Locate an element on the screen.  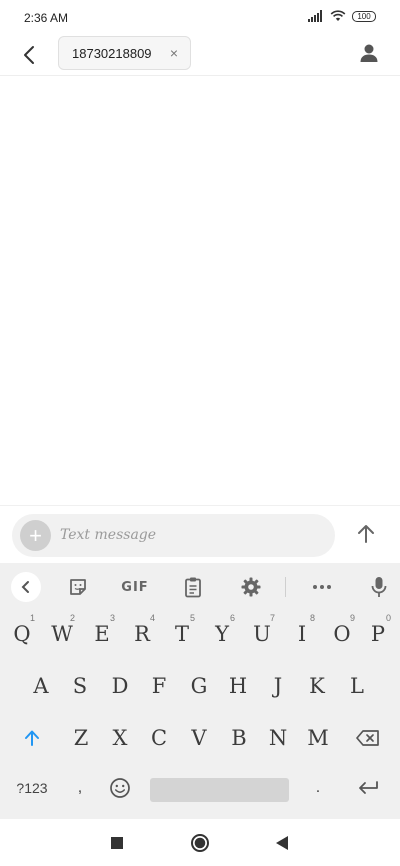
voice-input-button is located at coordinates (379, 587).